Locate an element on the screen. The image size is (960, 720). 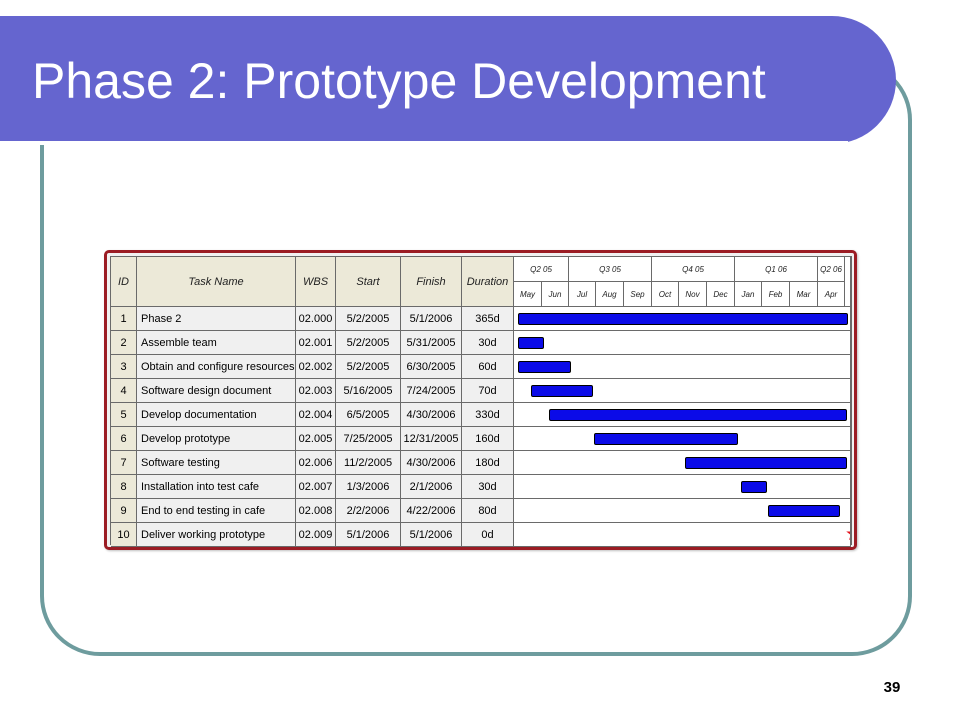
quarter-label: Q3 05 is located at coordinates (610, 269).